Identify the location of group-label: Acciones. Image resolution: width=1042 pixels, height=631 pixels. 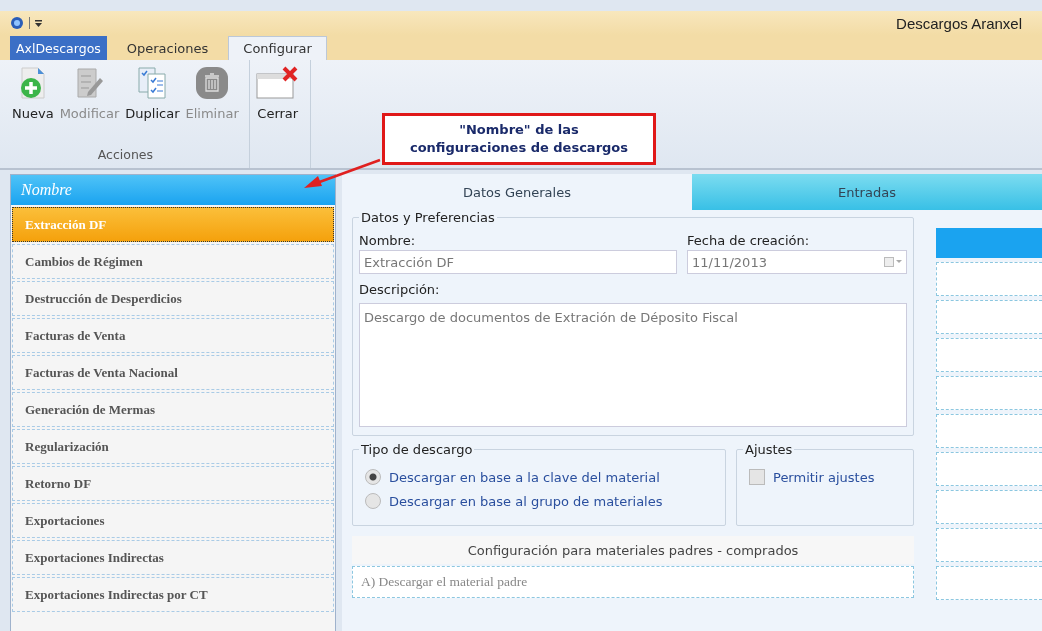
(125, 155).